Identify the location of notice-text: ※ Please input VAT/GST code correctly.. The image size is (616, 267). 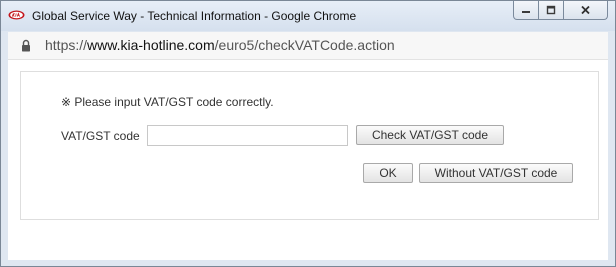
(167, 102).